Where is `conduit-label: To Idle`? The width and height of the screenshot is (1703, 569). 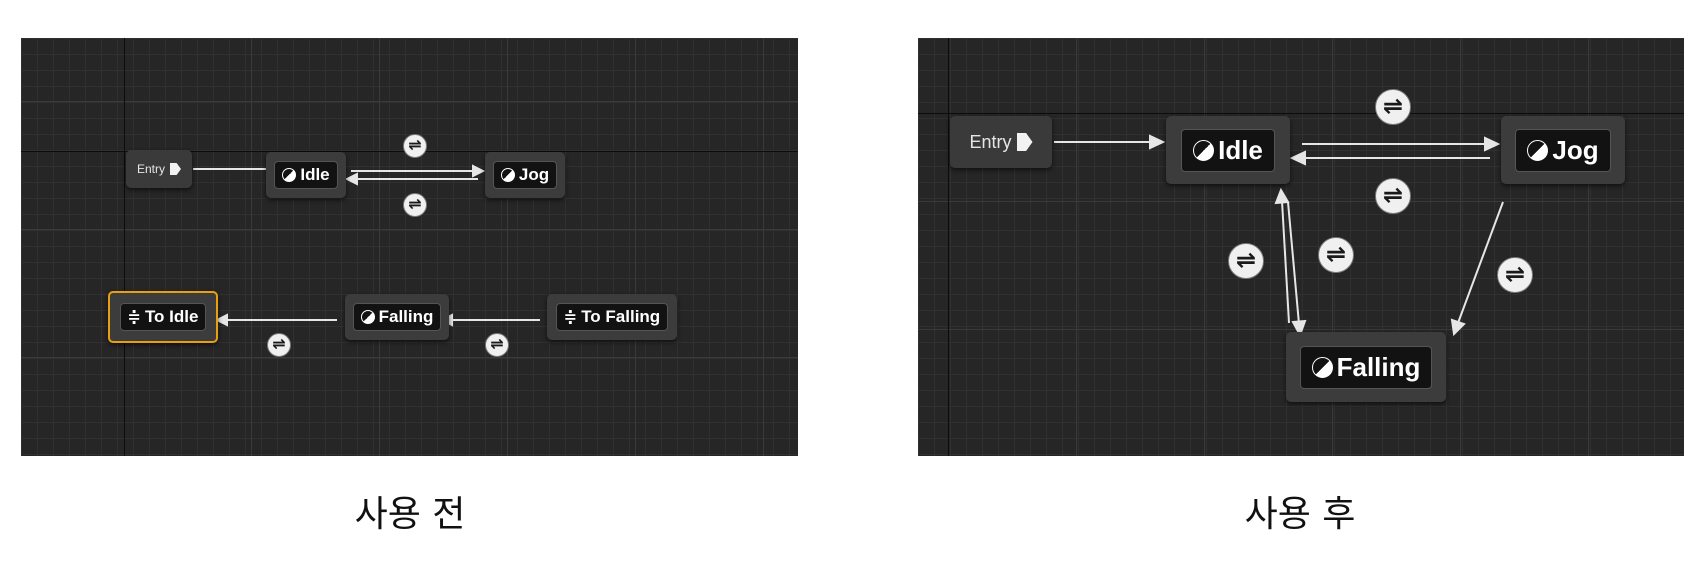
conduit-label: To Idle is located at coordinates (171, 316).